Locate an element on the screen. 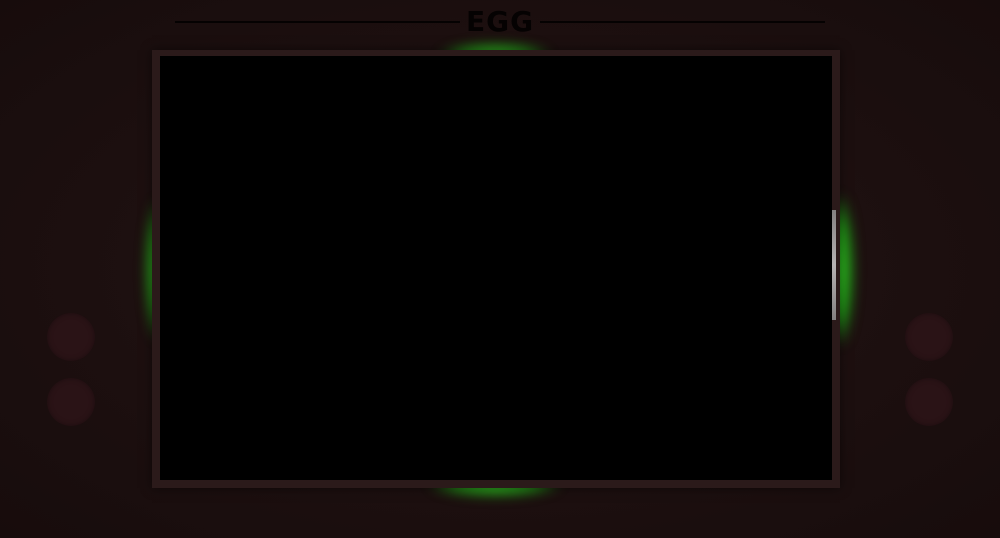 The width and height of the screenshot is (1000, 538). title-divider-left is located at coordinates (317, 22).